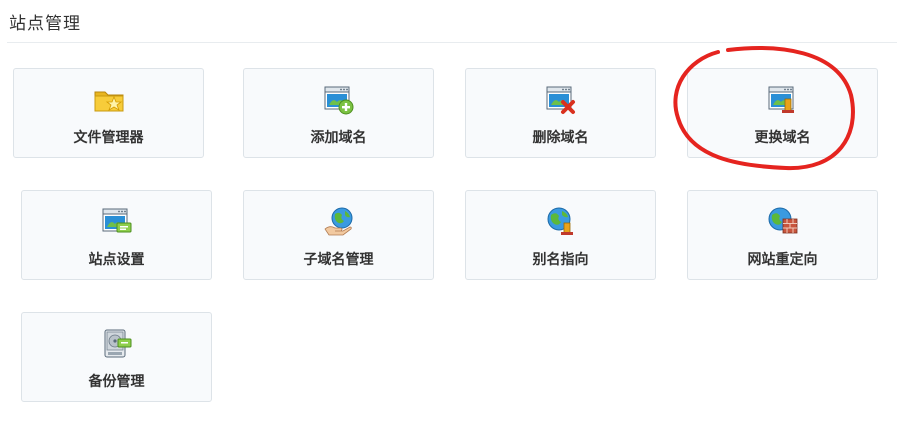  I want to click on delete-domain-tile: 删除域名, so click(560, 113).